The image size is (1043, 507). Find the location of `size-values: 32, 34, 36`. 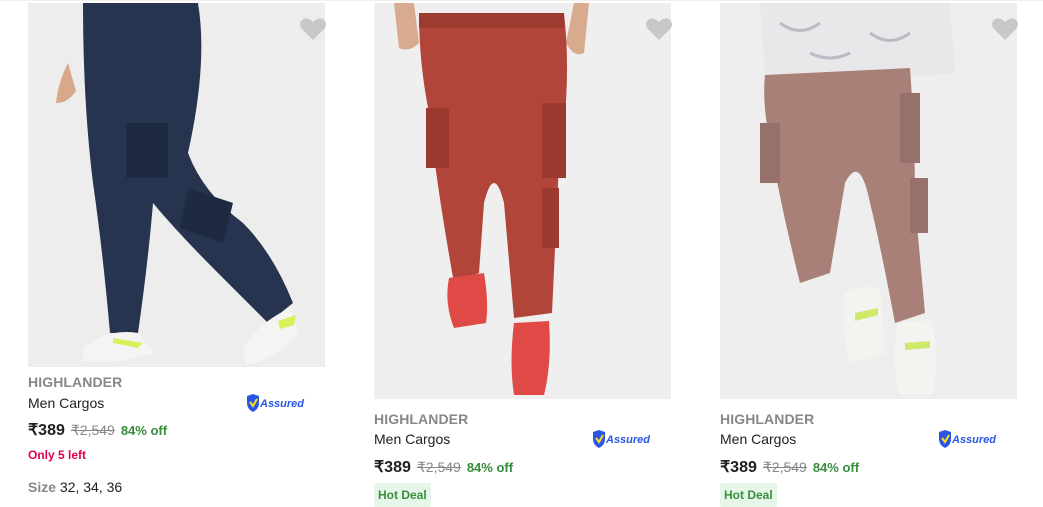

size-values: 32, 34, 36 is located at coordinates (91, 487).